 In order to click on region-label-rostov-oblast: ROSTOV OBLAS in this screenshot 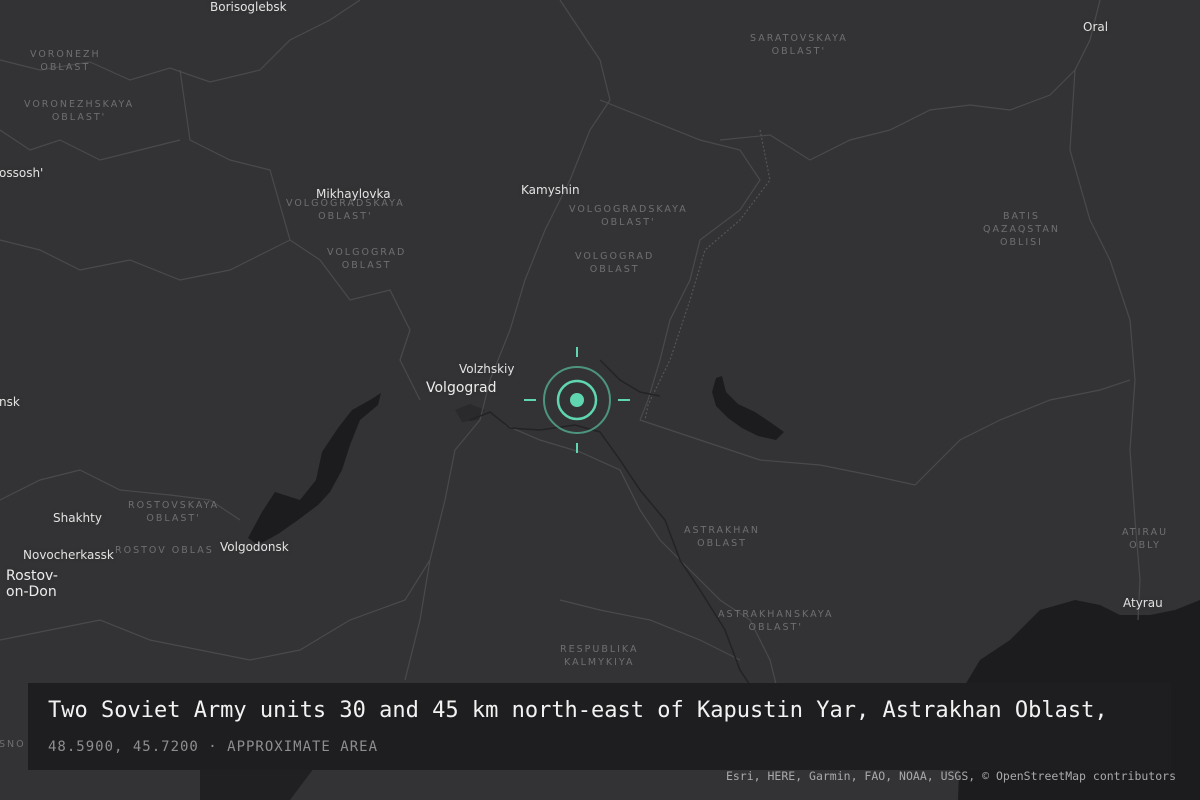, I will do `click(164, 550)`.